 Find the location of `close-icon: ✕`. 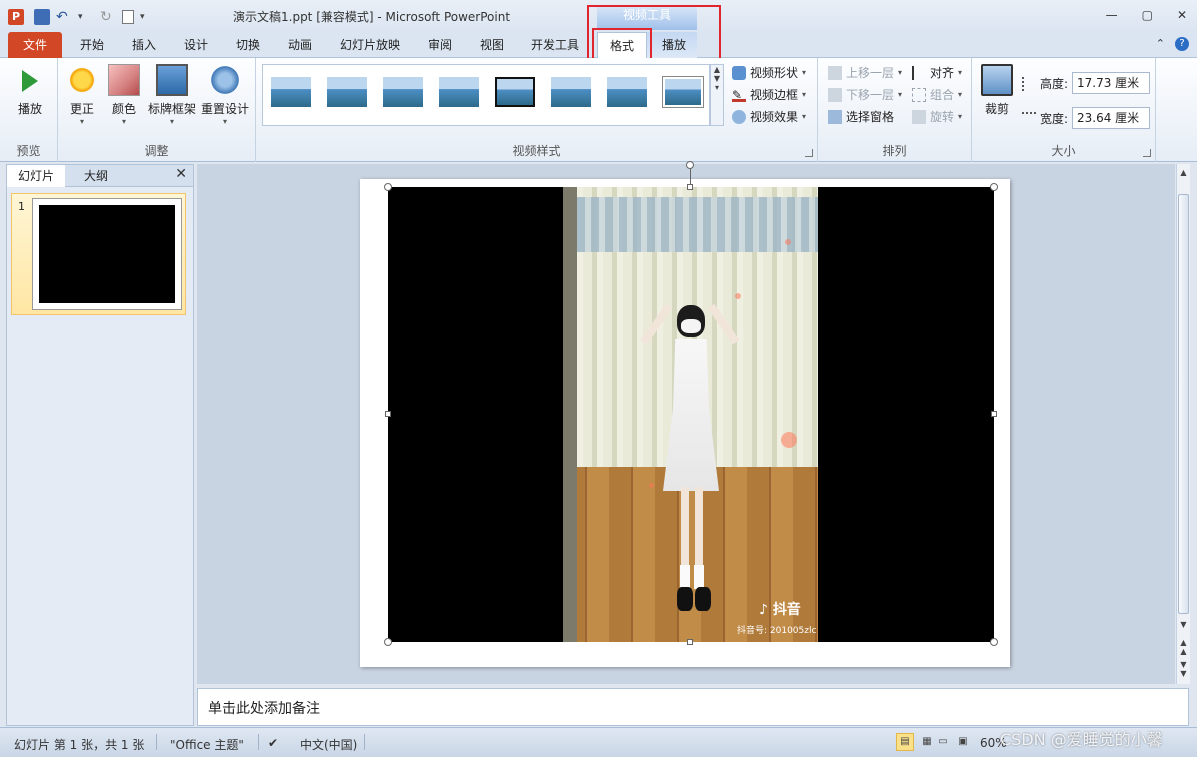

close-icon: ✕ is located at coordinates (1182, 15).